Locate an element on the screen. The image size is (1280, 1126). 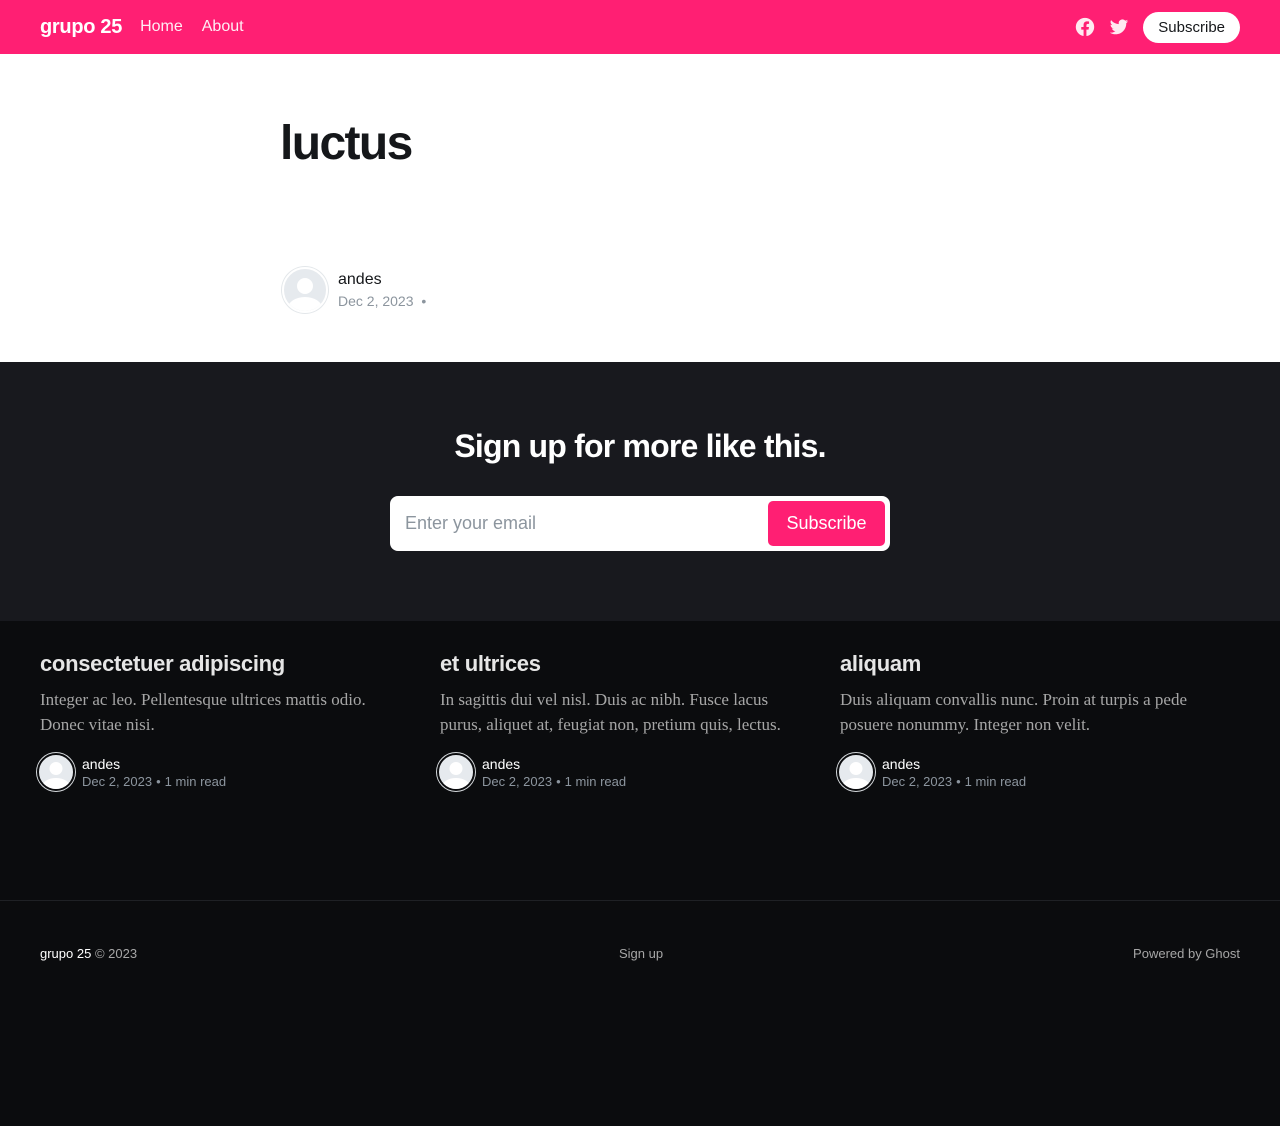
signup-form: Subscribe is located at coordinates (640, 523).